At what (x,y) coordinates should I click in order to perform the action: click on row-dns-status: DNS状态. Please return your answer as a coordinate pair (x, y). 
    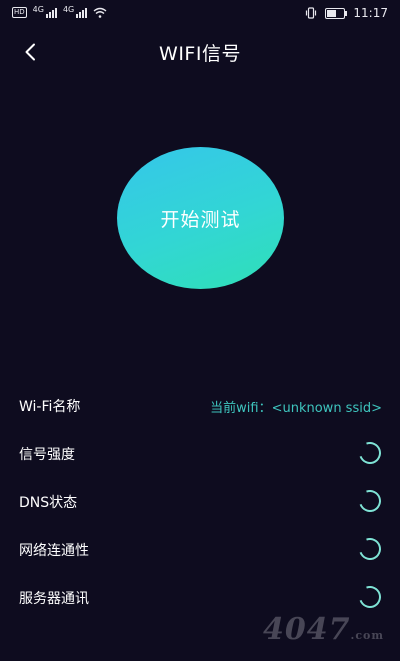
    Looking at the image, I should click on (200, 502).